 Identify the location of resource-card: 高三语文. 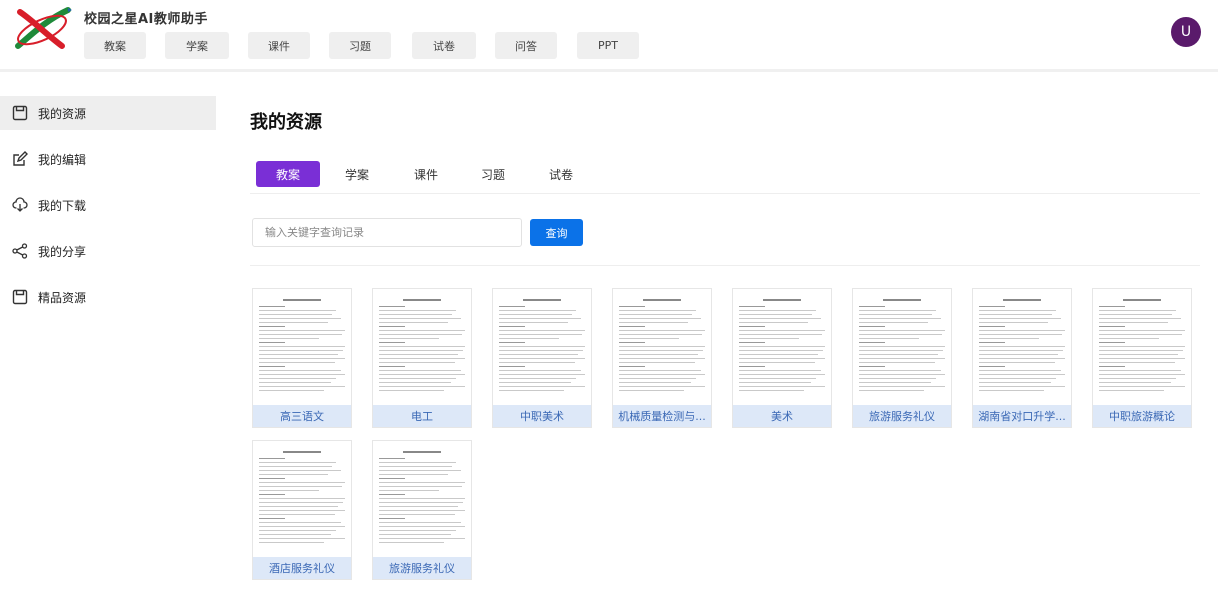
(302, 358).